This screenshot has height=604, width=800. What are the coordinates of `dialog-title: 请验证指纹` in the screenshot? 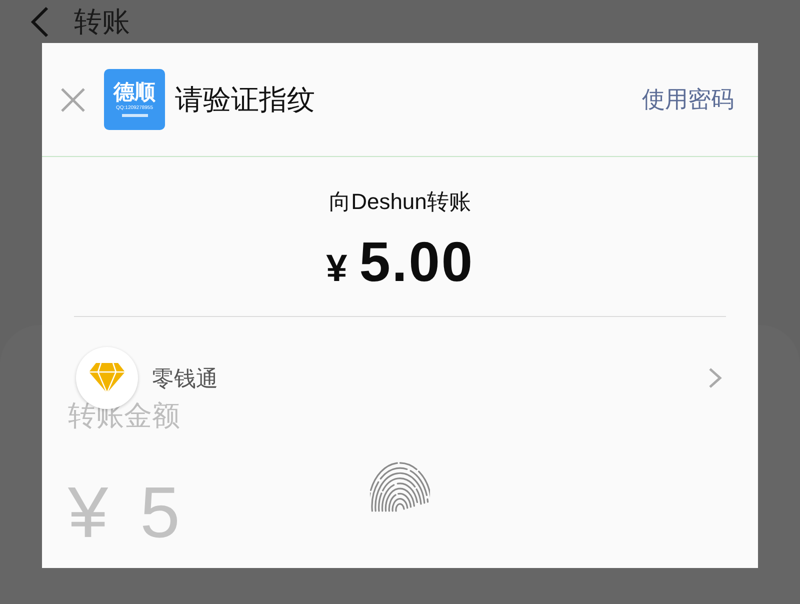 It's located at (245, 99).